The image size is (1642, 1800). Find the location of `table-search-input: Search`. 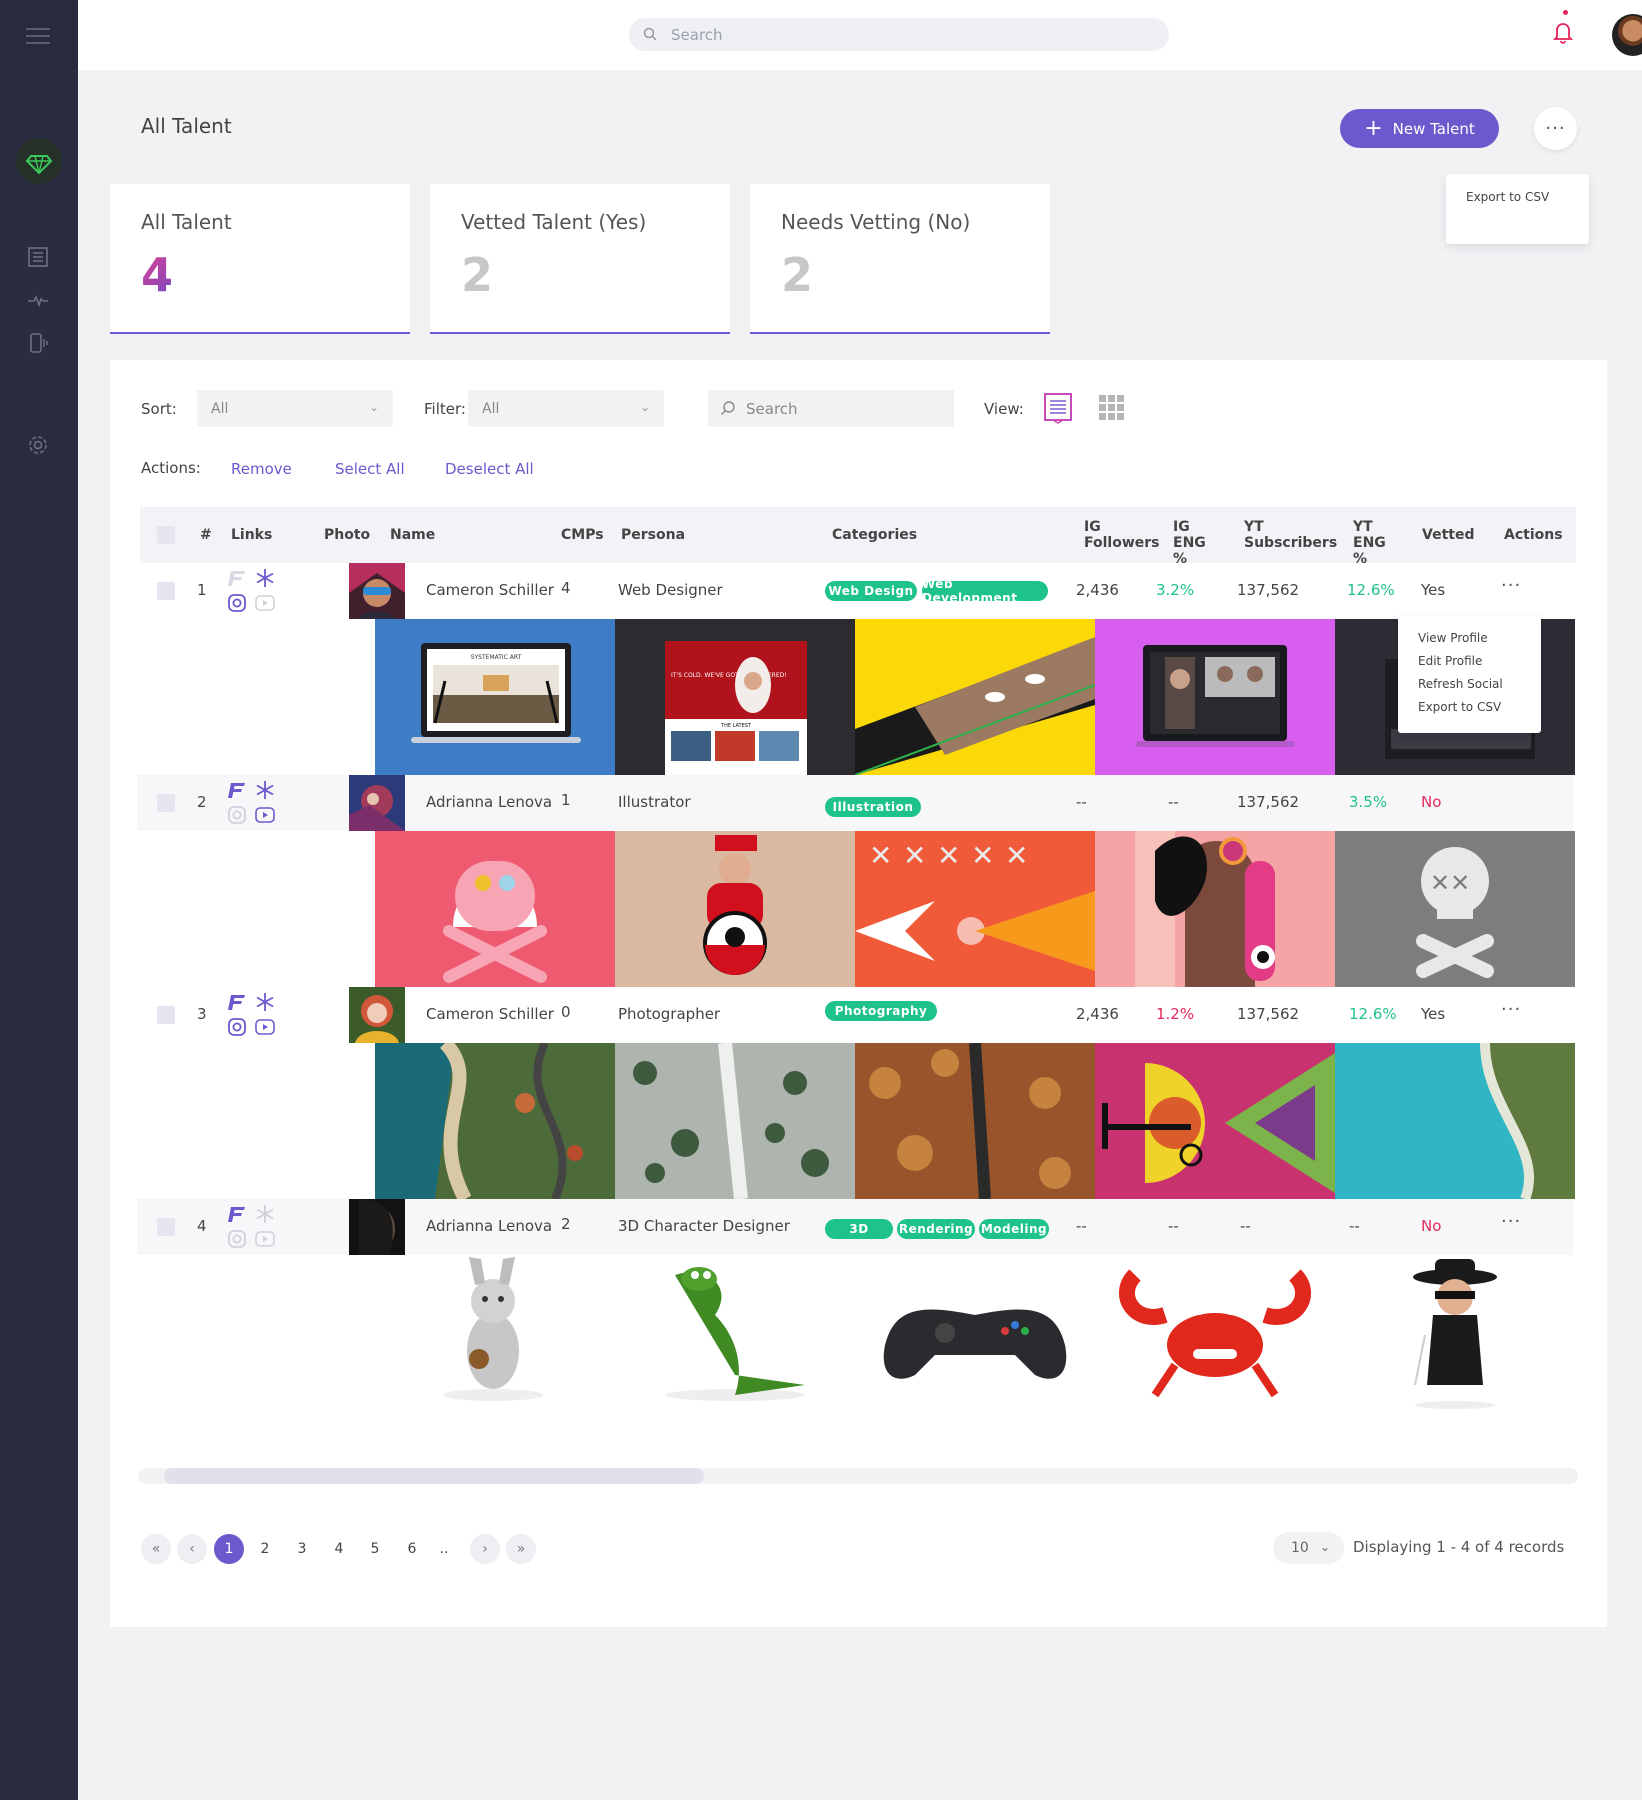

table-search-input: Search is located at coordinates (831, 408).